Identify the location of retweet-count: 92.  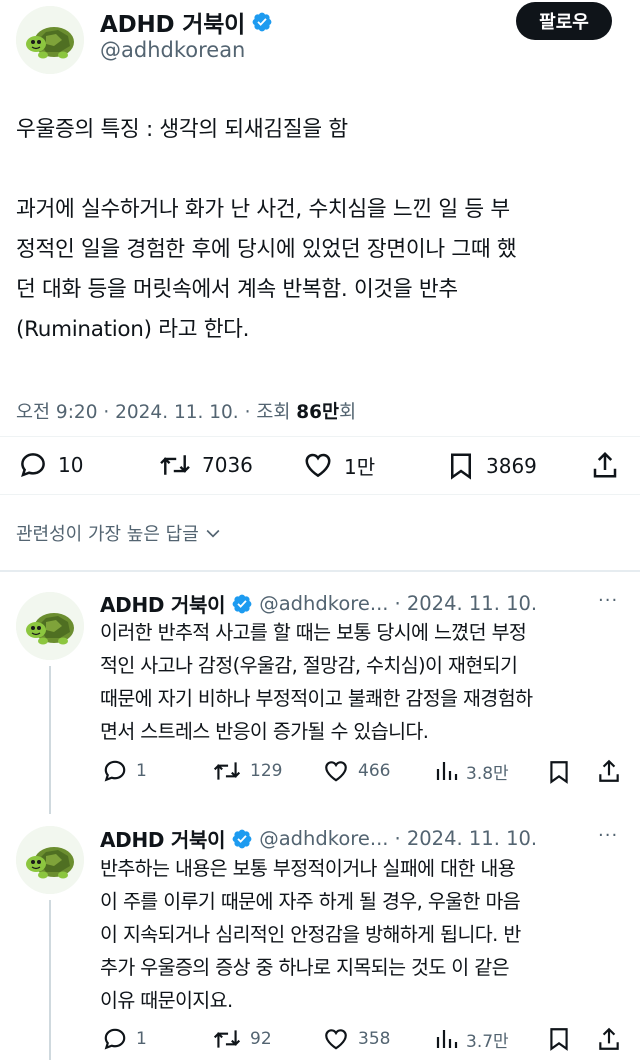
(261, 1039).